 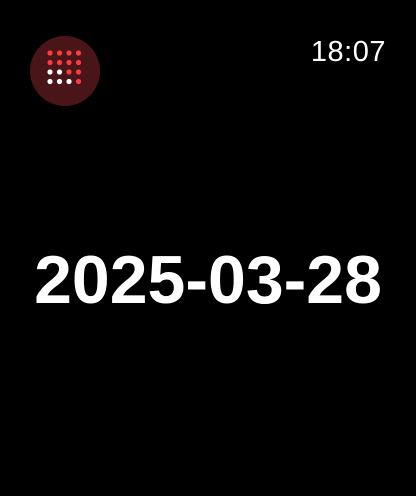 I want to click on status-time: 18:07, so click(x=348, y=52).